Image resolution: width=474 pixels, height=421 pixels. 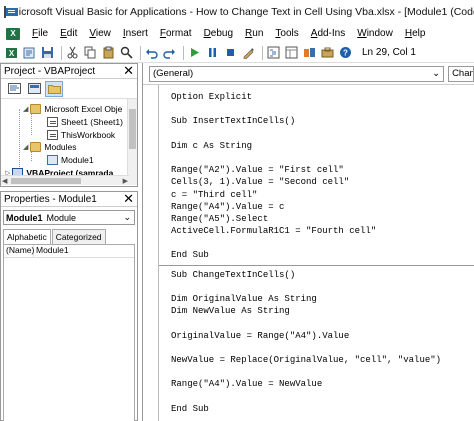 What do you see at coordinates (90, 52) in the screenshot?
I see `copy-icon` at bounding box center [90, 52].